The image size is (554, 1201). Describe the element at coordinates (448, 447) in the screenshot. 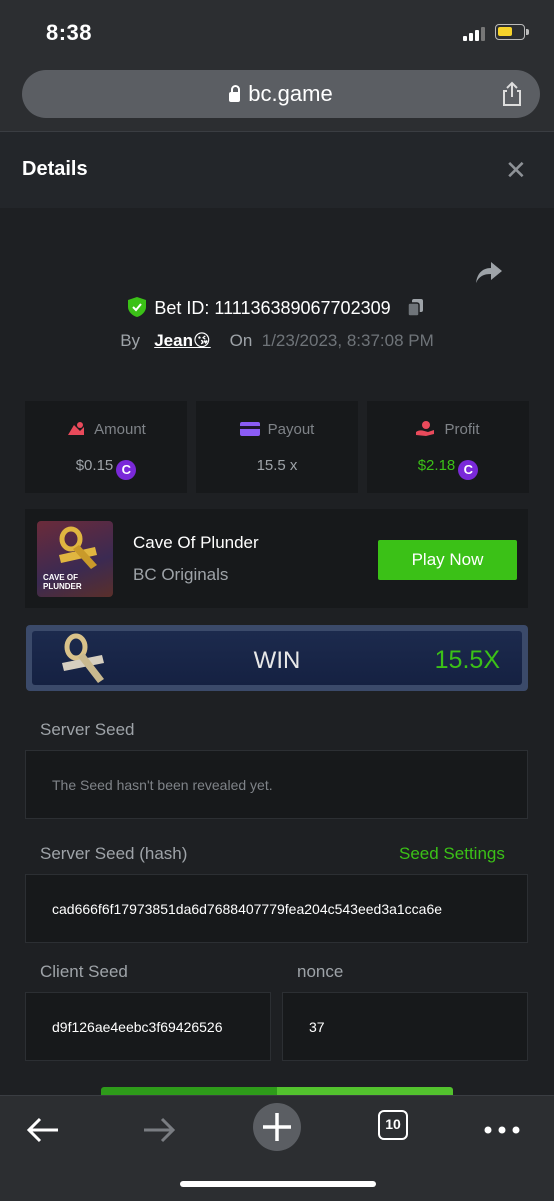

I see `profit-card: Profit $2.18 C` at that location.